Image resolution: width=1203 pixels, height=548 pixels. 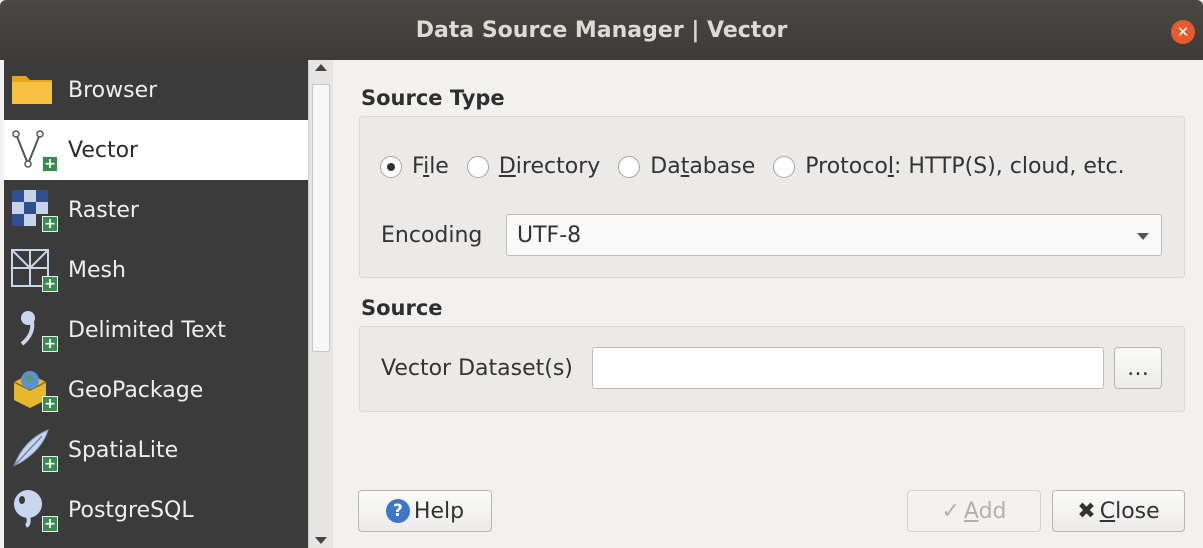 I want to click on radio-protocol: Protocol: HTTP(S), cloud, etc., so click(x=949, y=166).